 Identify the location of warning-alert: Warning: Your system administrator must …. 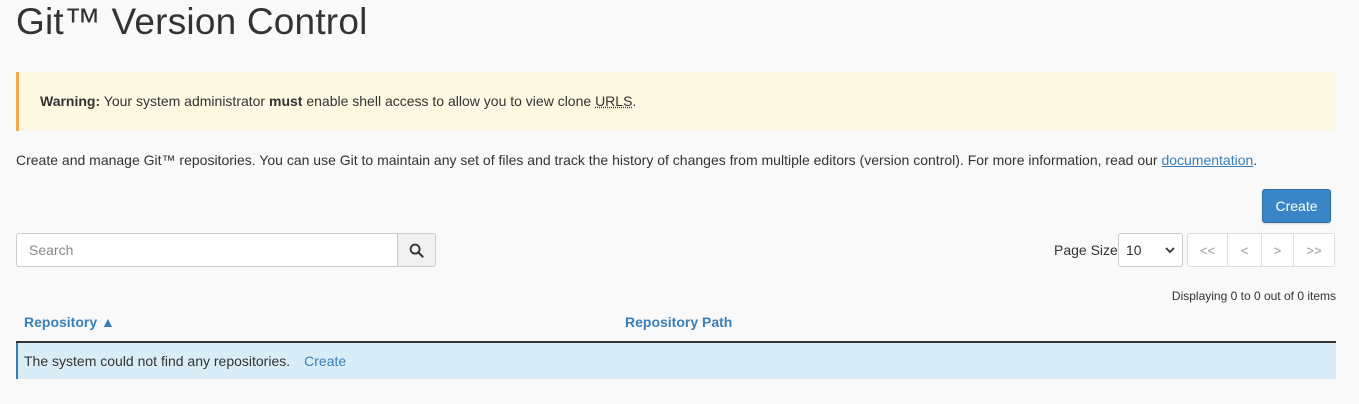
(676, 101).